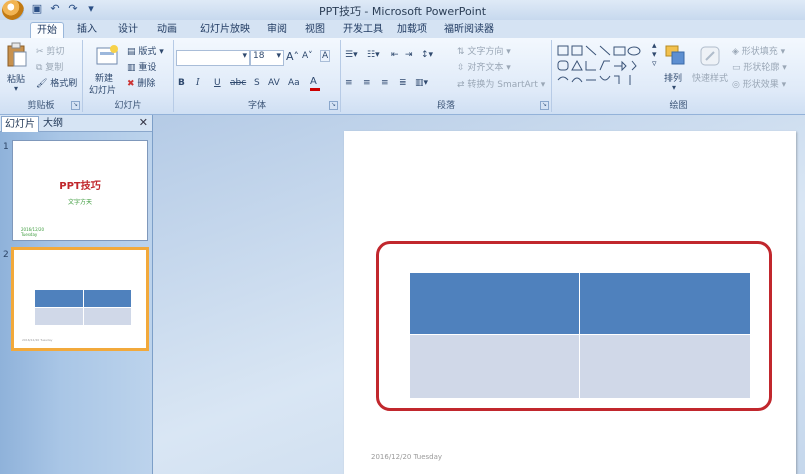 The image size is (805, 474). Describe the element at coordinates (678, 106) in the screenshot. I see `drawing-group-label: 绘图` at that location.